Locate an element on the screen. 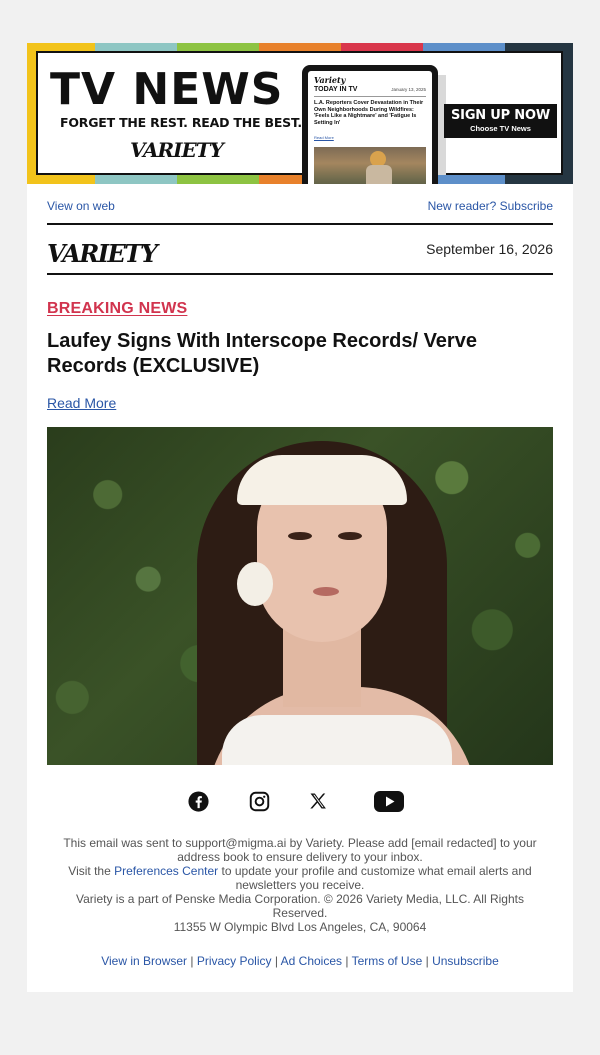 This screenshot has height=1055, width=600. tablet-photo is located at coordinates (370, 165).